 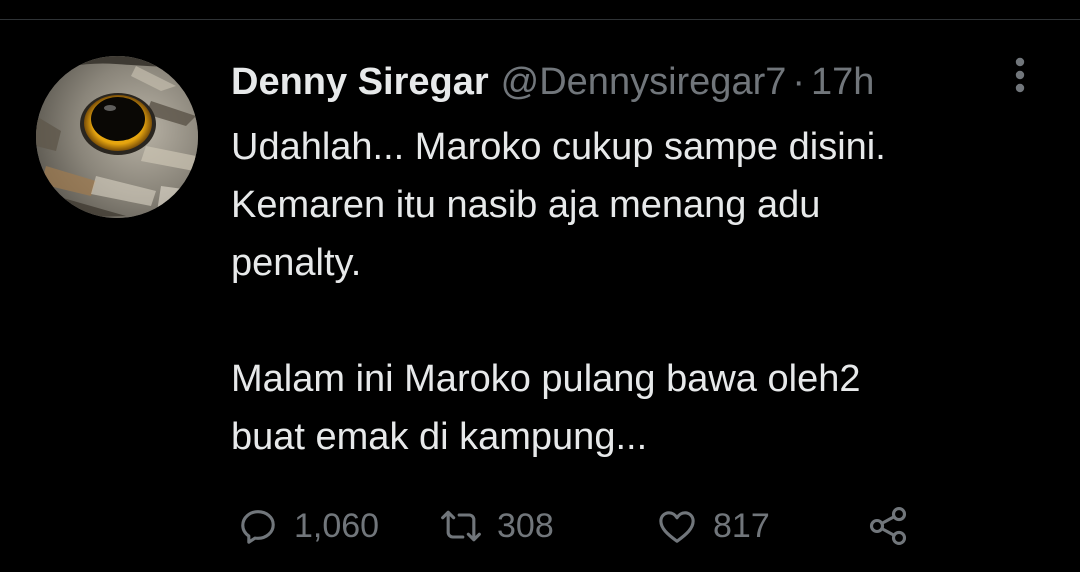 I want to click on tweet-time: 17h, so click(x=842, y=82).